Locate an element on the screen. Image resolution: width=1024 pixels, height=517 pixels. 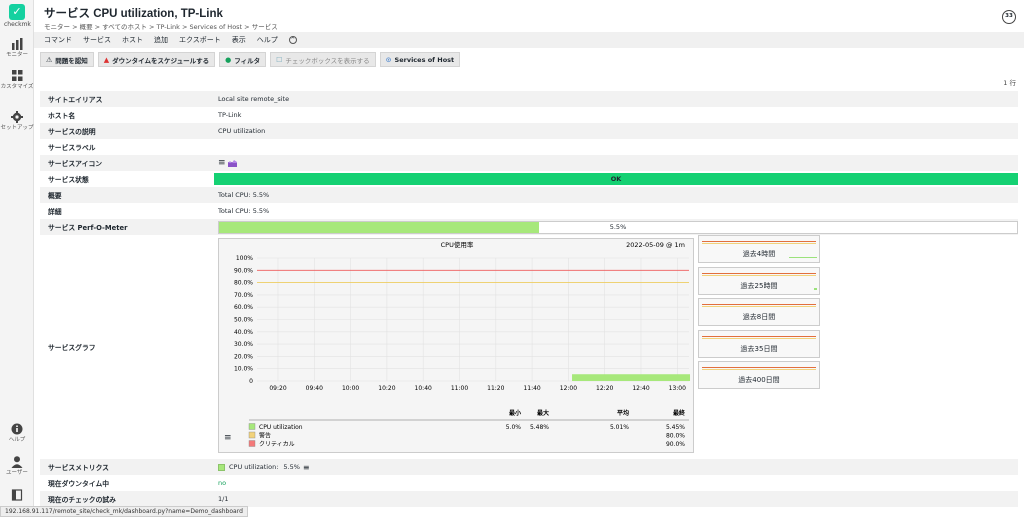
service-description-link: CPU utilization is located at coordinates (616, 131).